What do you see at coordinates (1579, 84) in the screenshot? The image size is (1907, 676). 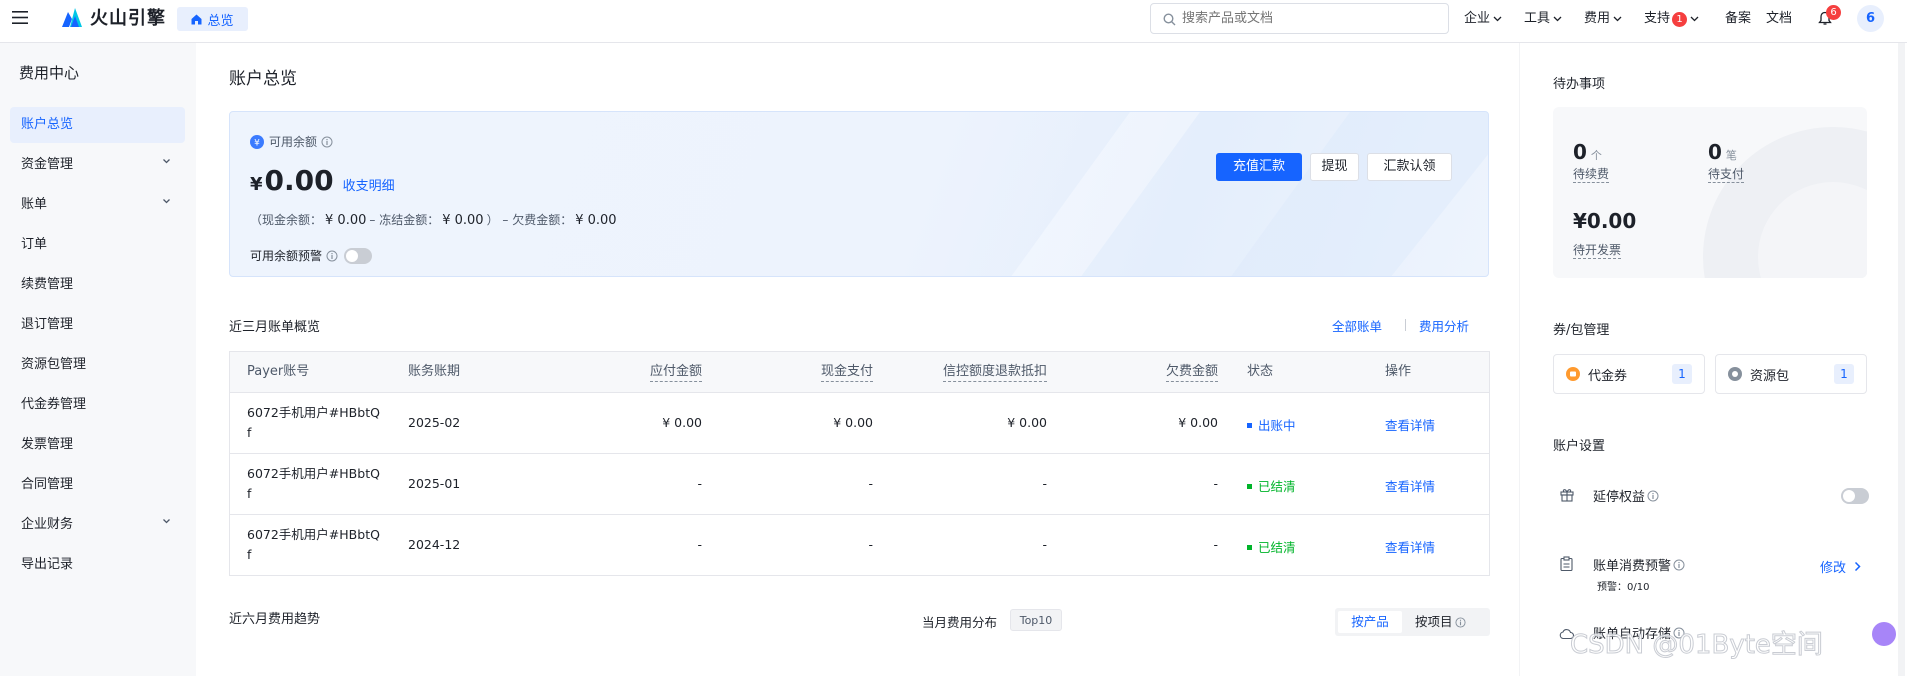 I see `todo-title: 待办事项` at bounding box center [1579, 84].